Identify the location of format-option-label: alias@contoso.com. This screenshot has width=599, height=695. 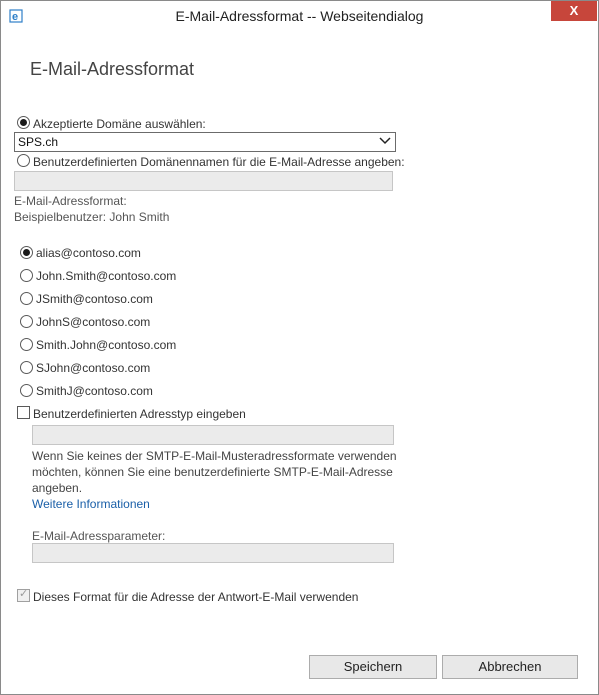
(88, 253).